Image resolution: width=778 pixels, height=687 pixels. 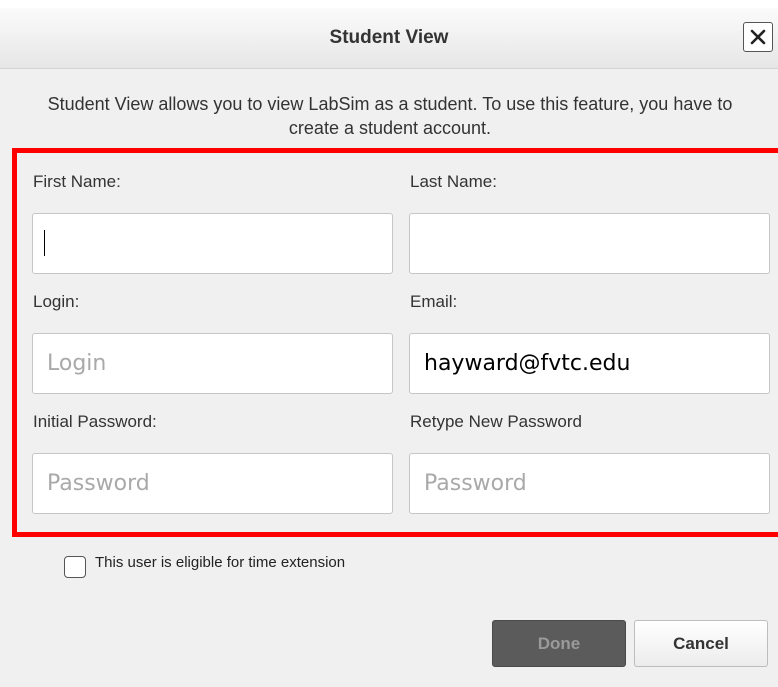 I want to click on time-extension-label: This user is eligible for time extension, so click(x=220, y=562).